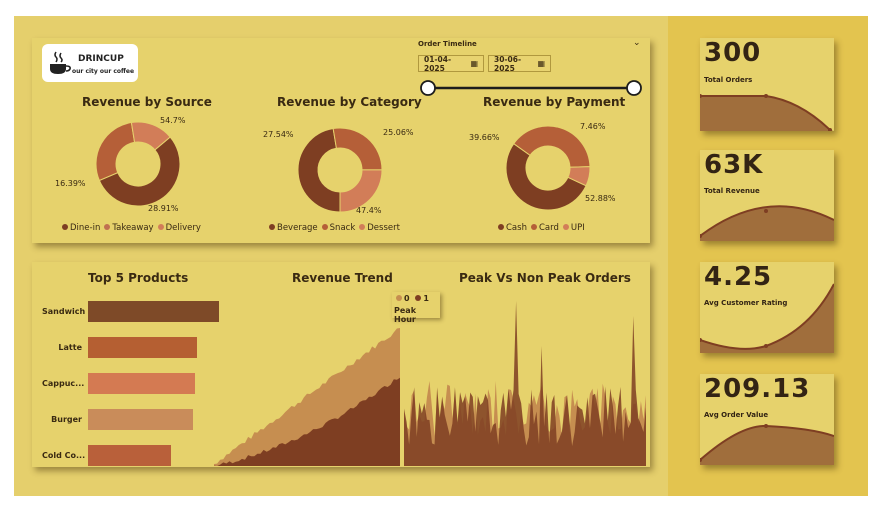  What do you see at coordinates (307, 396) in the screenshot?
I see `revenue-trend-chart` at bounding box center [307, 396].